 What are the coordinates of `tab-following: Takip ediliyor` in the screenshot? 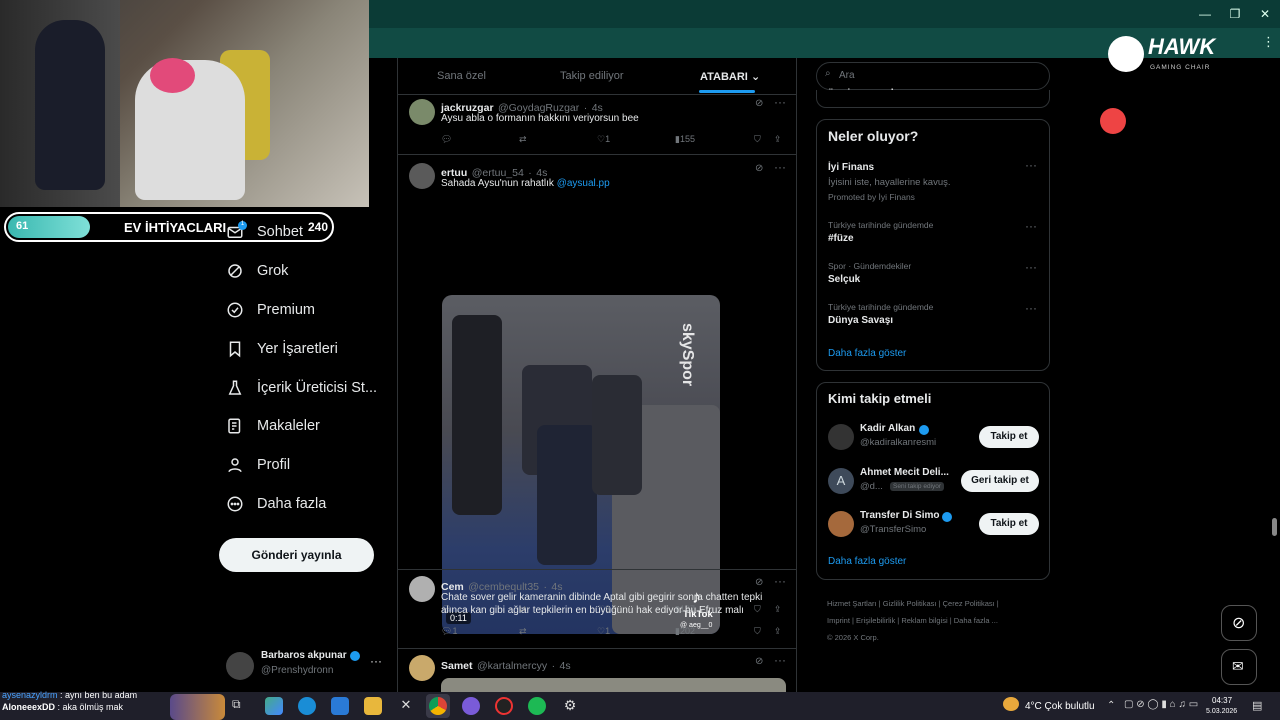 It's located at (592, 76).